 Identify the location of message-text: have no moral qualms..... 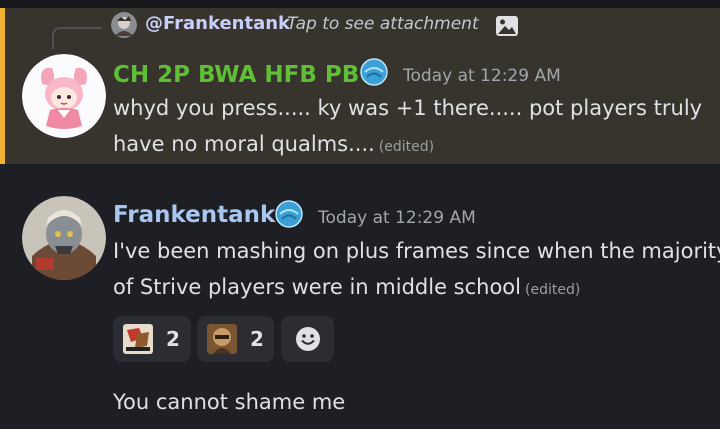
(244, 144).